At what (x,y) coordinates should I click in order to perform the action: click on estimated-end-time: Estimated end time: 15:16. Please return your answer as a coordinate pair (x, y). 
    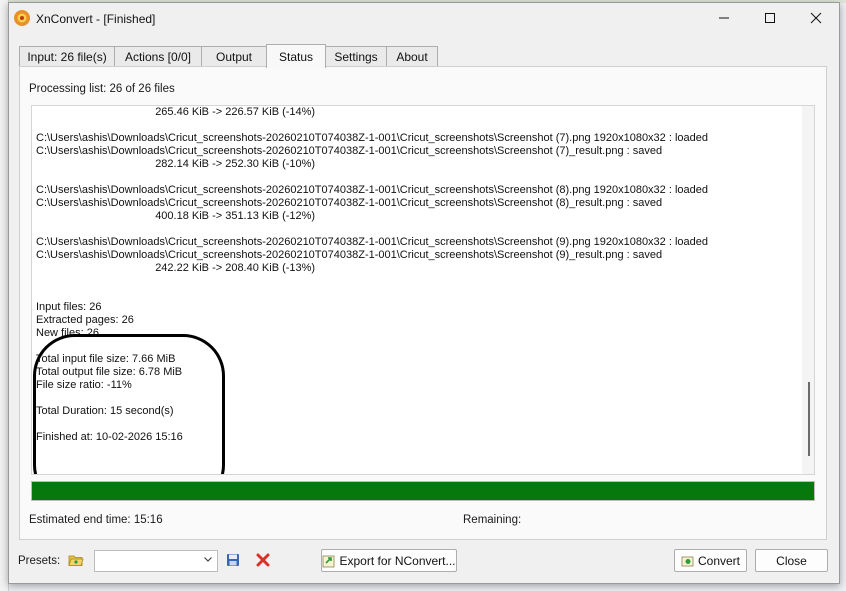
    Looking at the image, I should click on (96, 520).